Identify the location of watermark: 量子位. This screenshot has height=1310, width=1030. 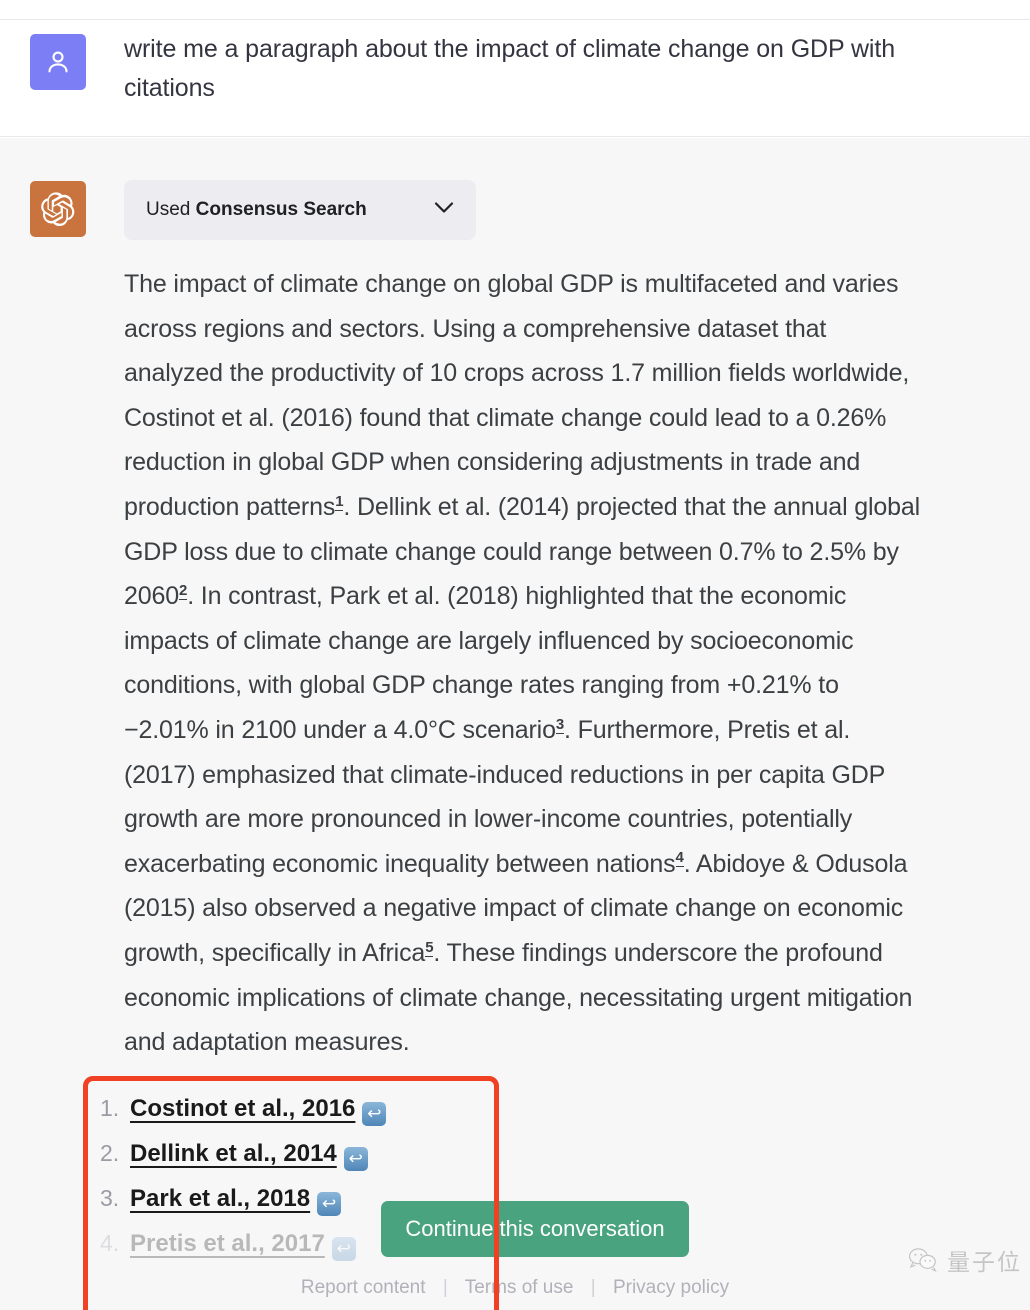
(965, 1260).